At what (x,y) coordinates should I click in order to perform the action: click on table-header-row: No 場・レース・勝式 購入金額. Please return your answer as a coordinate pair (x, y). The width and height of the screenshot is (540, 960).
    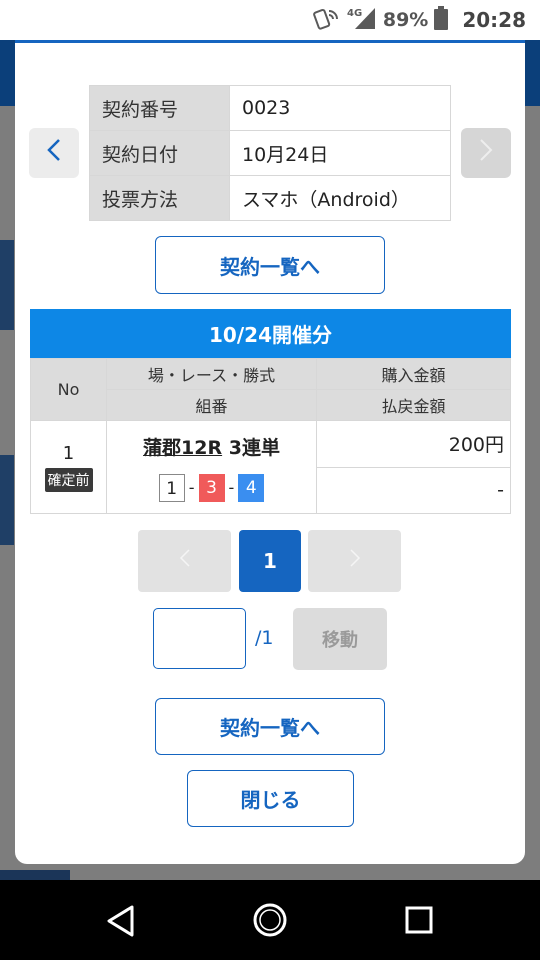
    Looking at the image, I should click on (270, 389).